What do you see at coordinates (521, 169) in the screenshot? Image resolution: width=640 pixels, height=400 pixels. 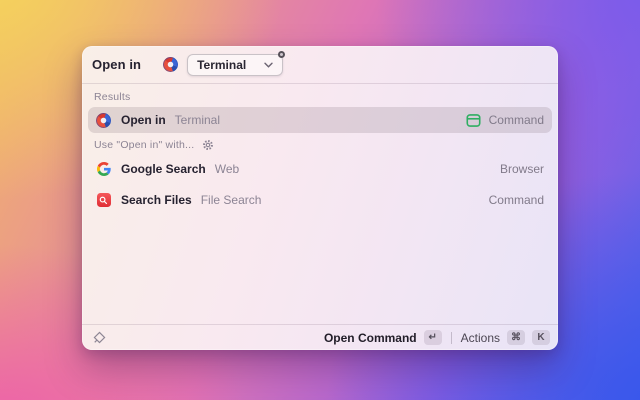 I see `row-accessory: Browser` at bounding box center [521, 169].